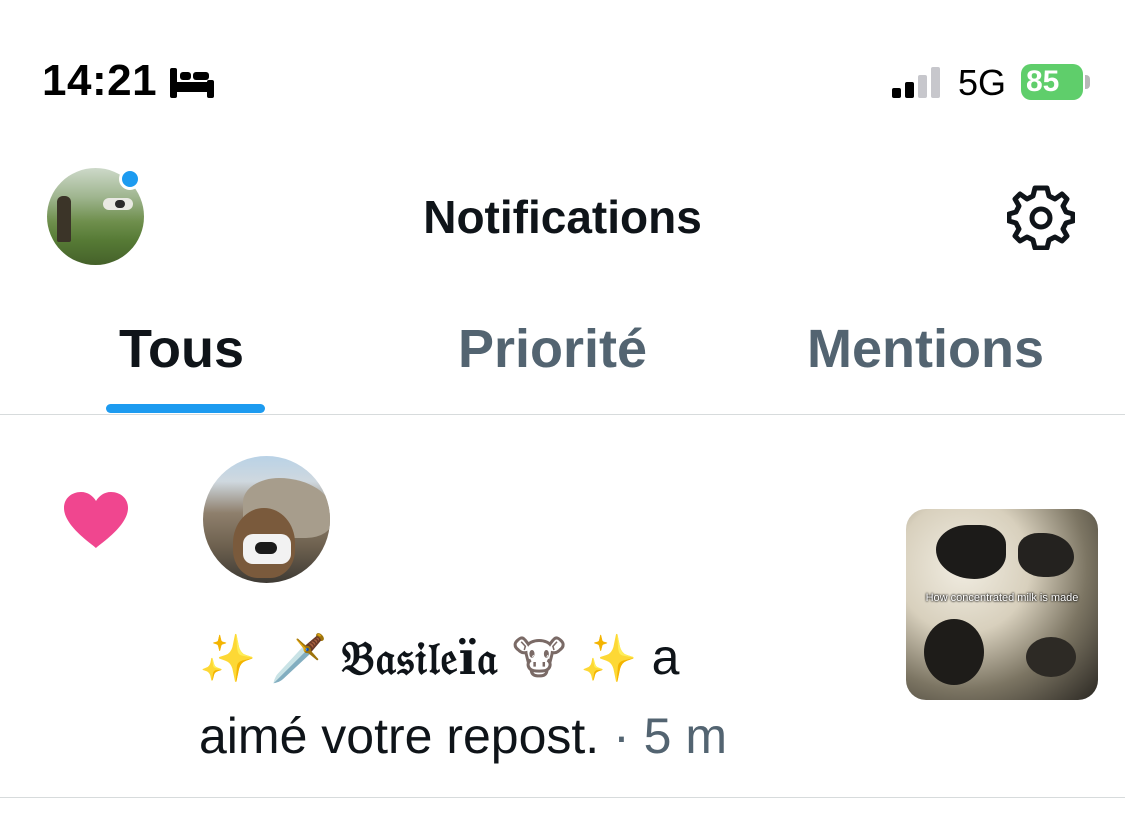  I want to click on tabs-divider, so click(562, 414).